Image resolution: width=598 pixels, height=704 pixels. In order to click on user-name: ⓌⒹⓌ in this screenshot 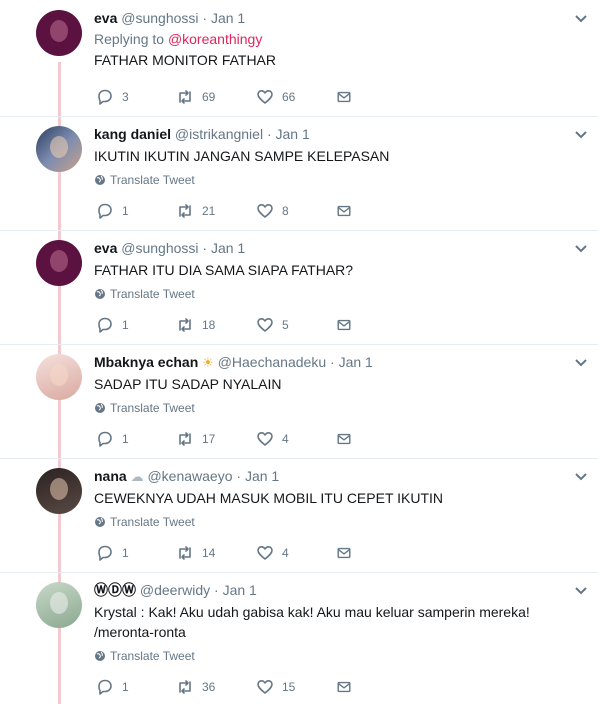, I will do `click(115, 590)`.